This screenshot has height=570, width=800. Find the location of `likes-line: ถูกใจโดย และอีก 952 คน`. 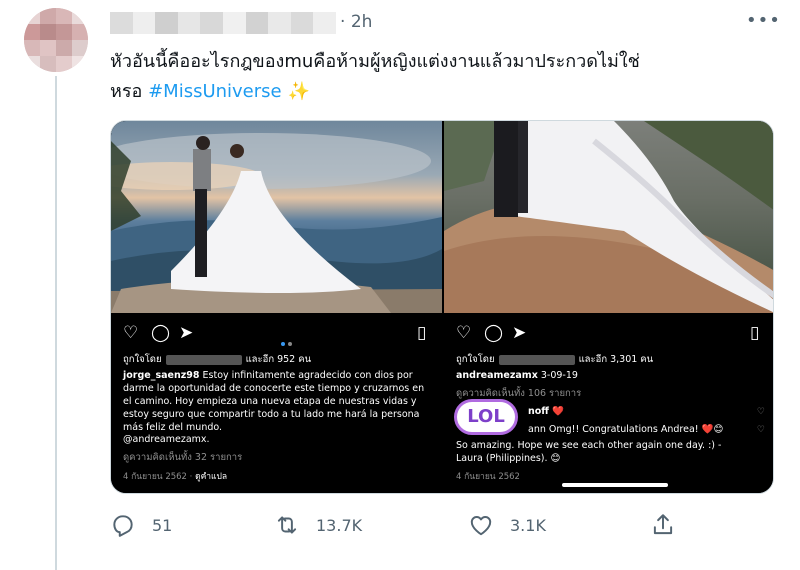

likes-line: ถูกใจโดย และอีก 952 คน is located at coordinates (217, 359).